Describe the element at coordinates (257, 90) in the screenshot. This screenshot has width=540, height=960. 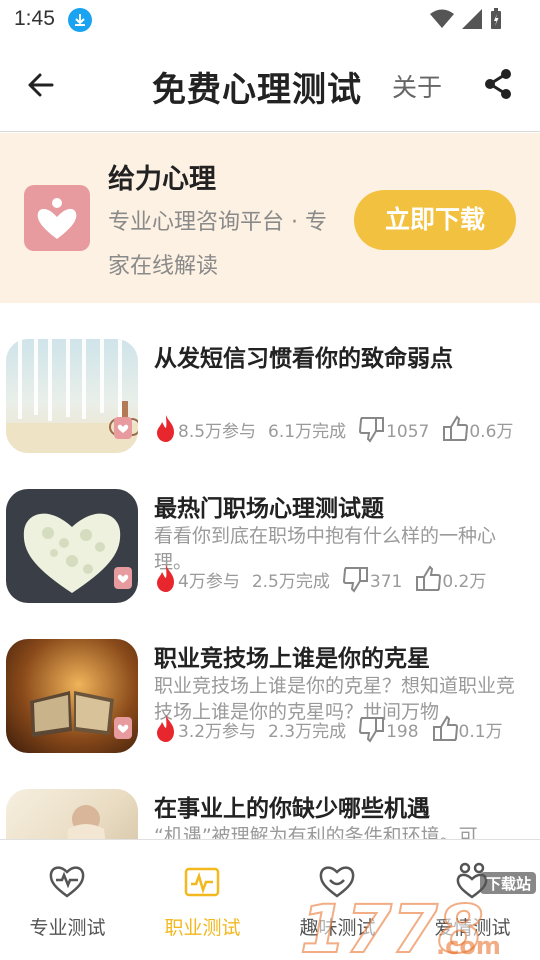
I see `page-title: 免费心理测试` at that location.